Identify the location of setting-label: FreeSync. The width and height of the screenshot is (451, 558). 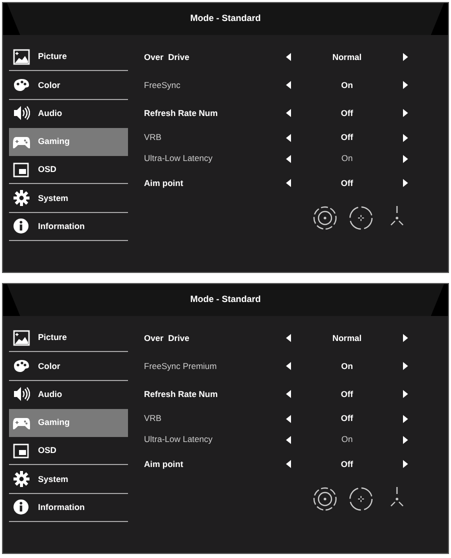
(163, 85).